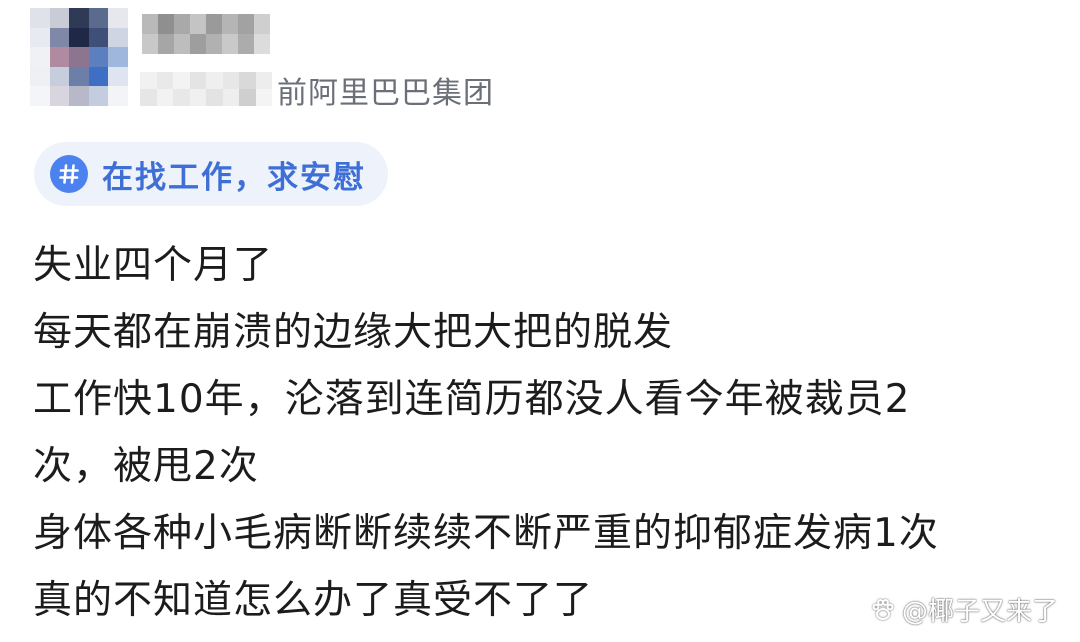 The width and height of the screenshot is (1080, 642). What do you see at coordinates (979, 612) in the screenshot?
I see `watermark-text: @椰子又来了` at bounding box center [979, 612].